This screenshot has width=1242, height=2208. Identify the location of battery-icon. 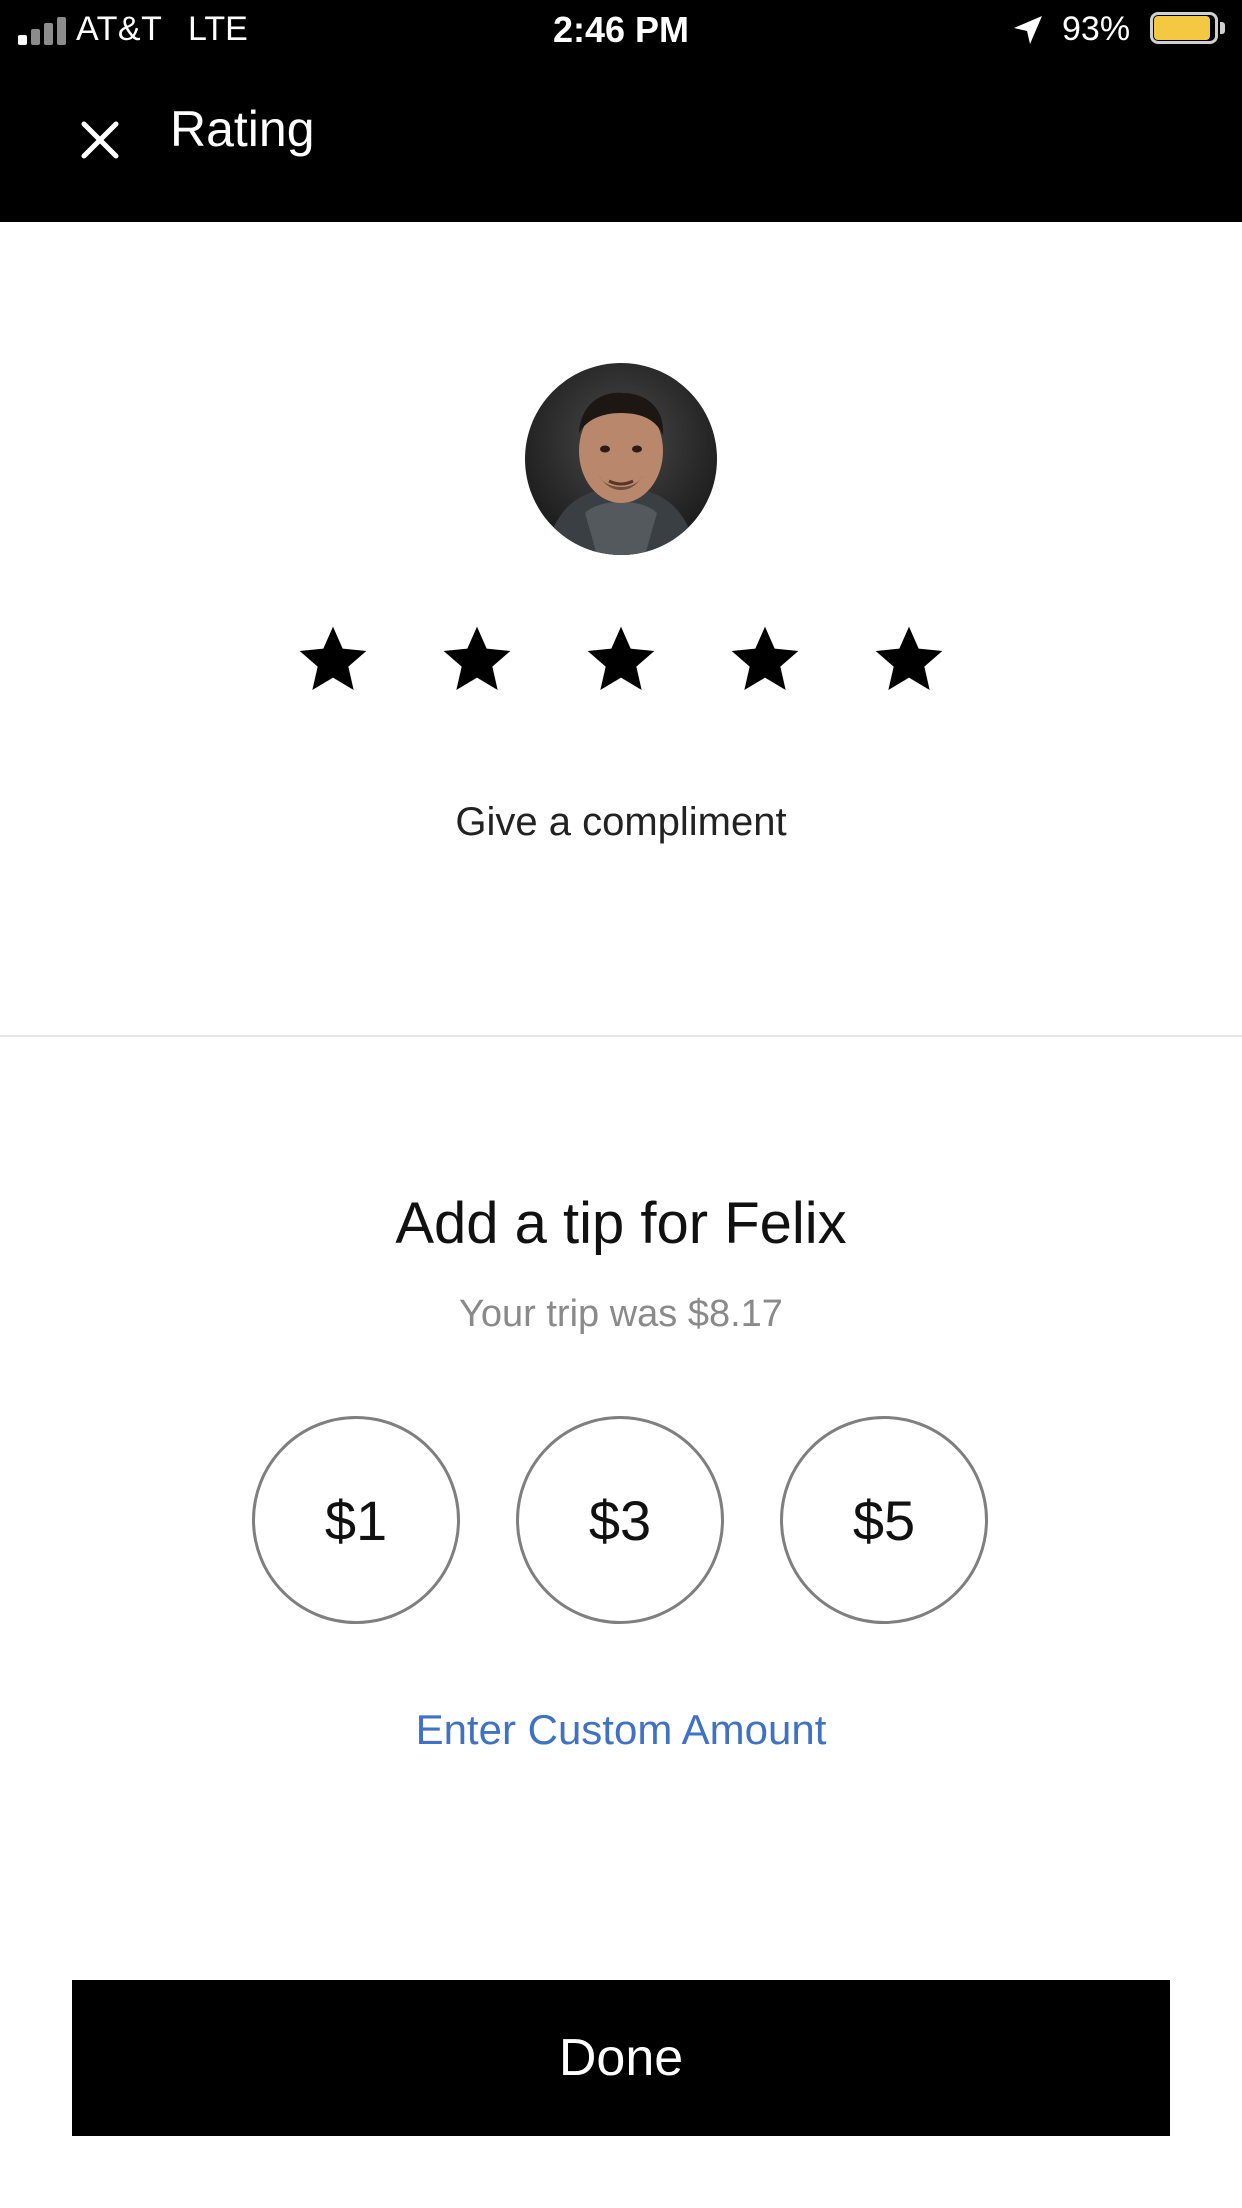
(1190, 30).